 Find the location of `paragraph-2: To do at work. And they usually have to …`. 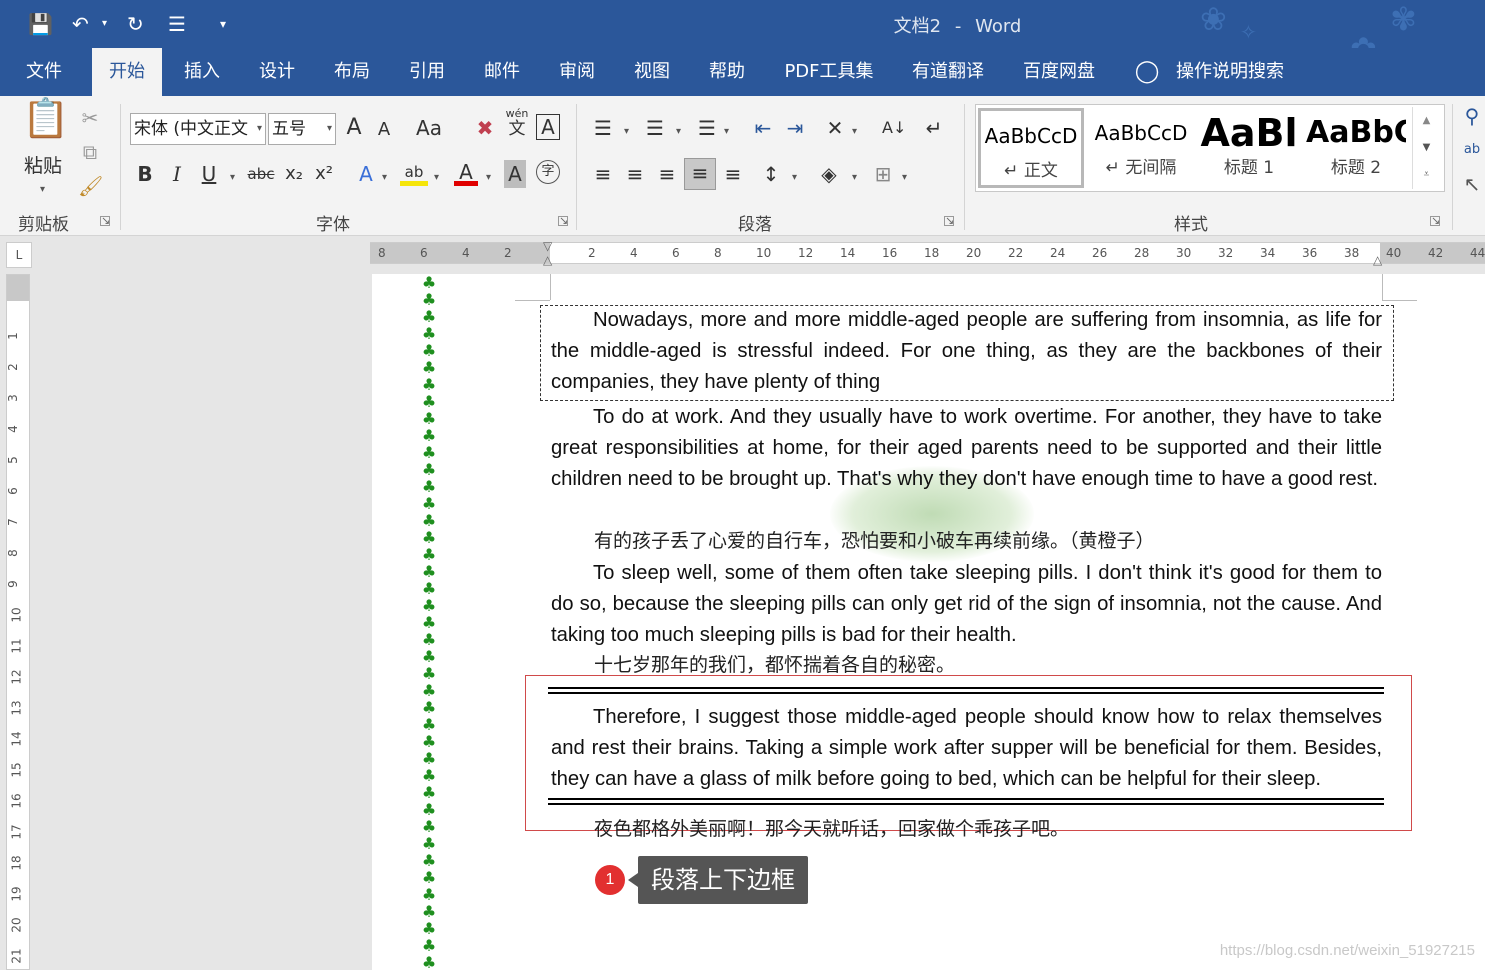

paragraph-2: To do at work. And they usually have to … is located at coordinates (966, 448).